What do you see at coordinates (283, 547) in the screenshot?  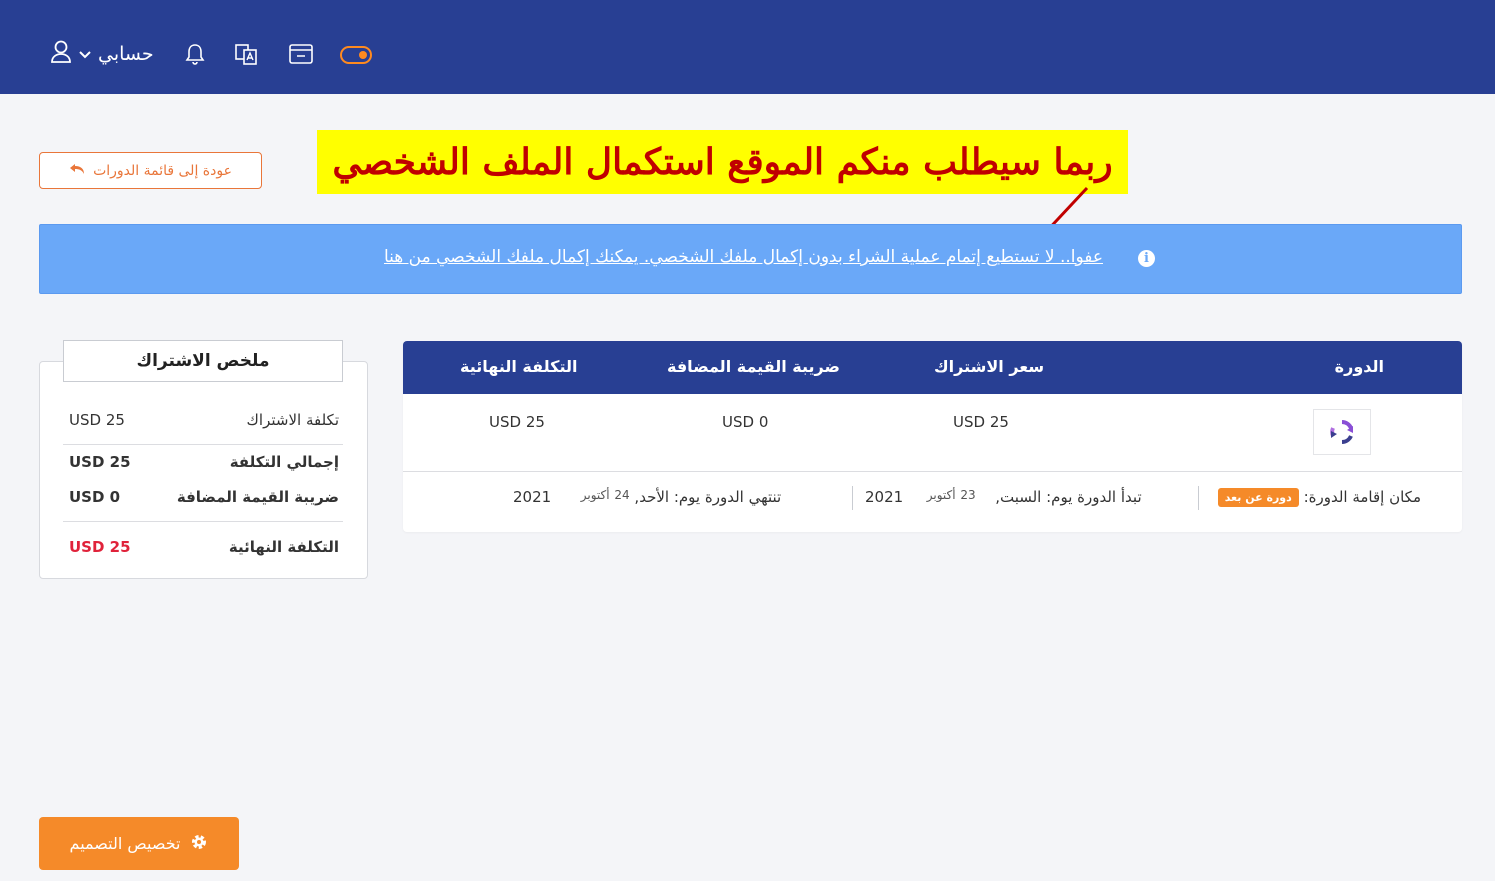 I see `summary-label: التكلفة النهائية` at bounding box center [283, 547].